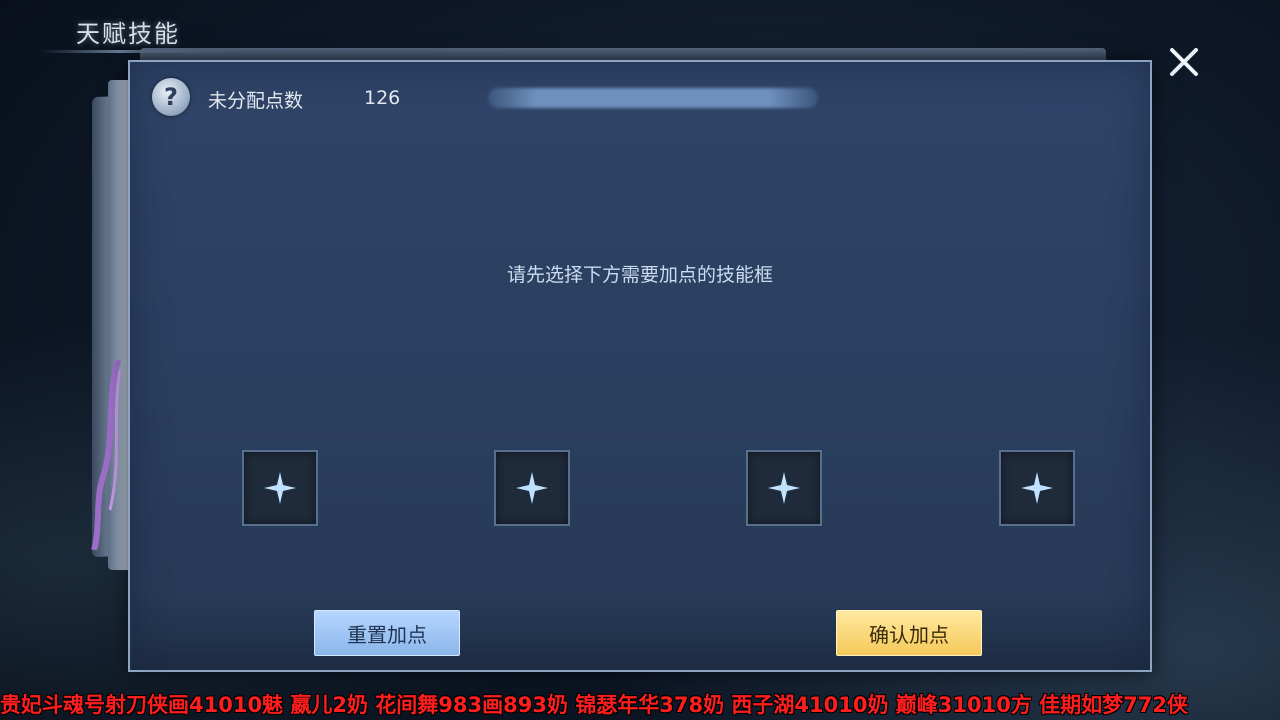  What do you see at coordinates (256, 101) in the screenshot?
I see `unallocated-points-label: 未分配点数` at bounding box center [256, 101].